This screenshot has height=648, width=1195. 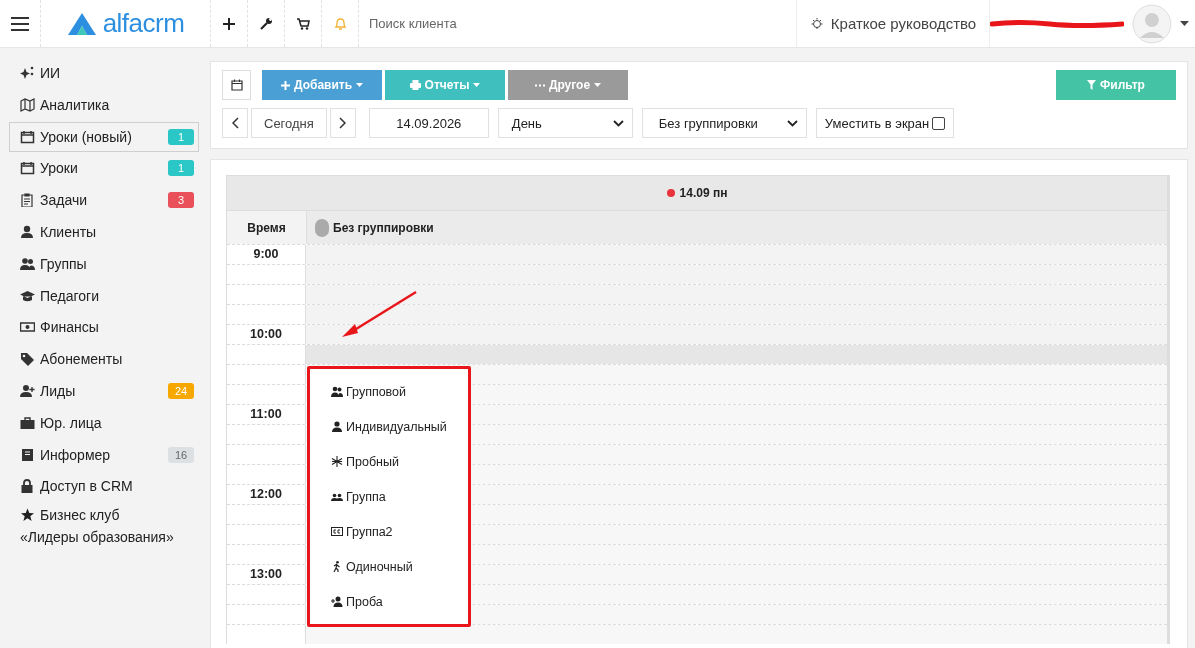 What do you see at coordinates (27, 359) in the screenshot?
I see `tag-icon` at bounding box center [27, 359].